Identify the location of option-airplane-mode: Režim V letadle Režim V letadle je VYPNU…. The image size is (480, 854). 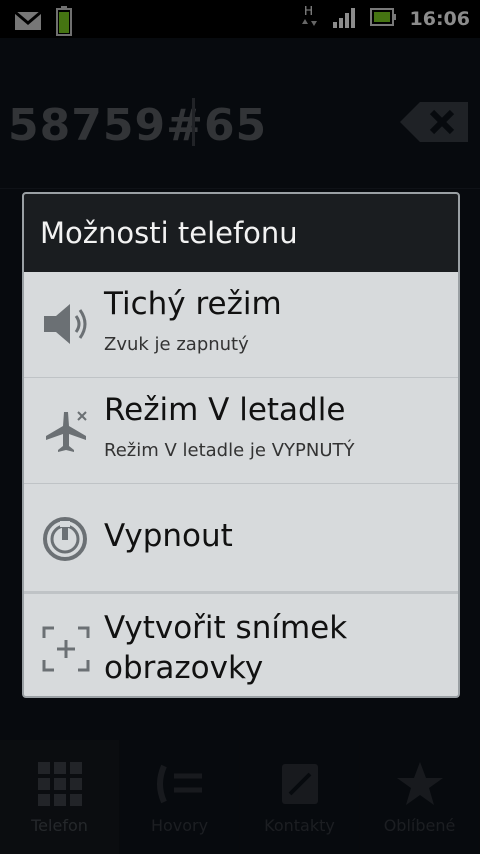
(241, 431).